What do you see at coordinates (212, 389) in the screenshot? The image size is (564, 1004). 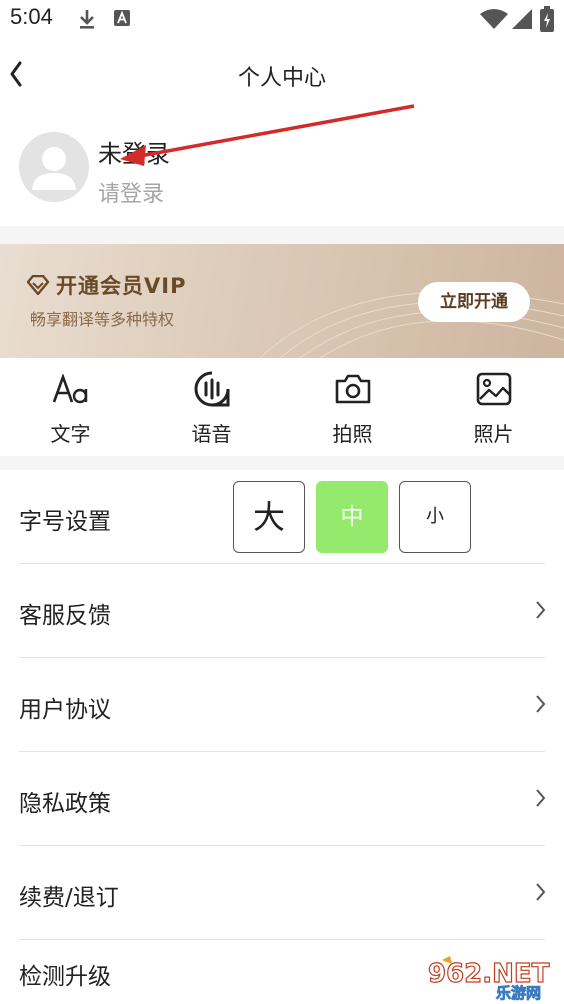 I see `voice-icon` at bounding box center [212, 389].